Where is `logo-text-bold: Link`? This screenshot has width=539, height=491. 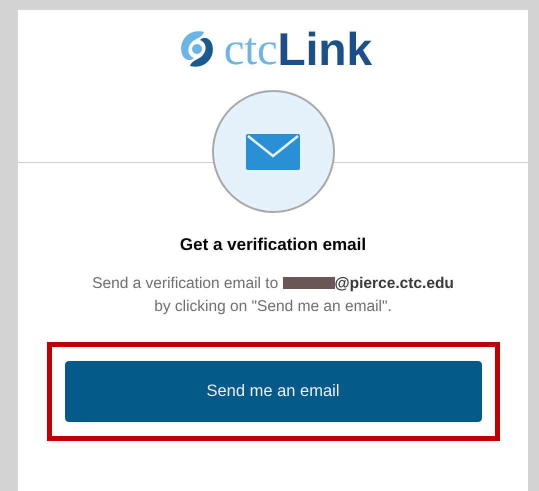 logo-text-bold: Link is located at coordinates (325, 49).